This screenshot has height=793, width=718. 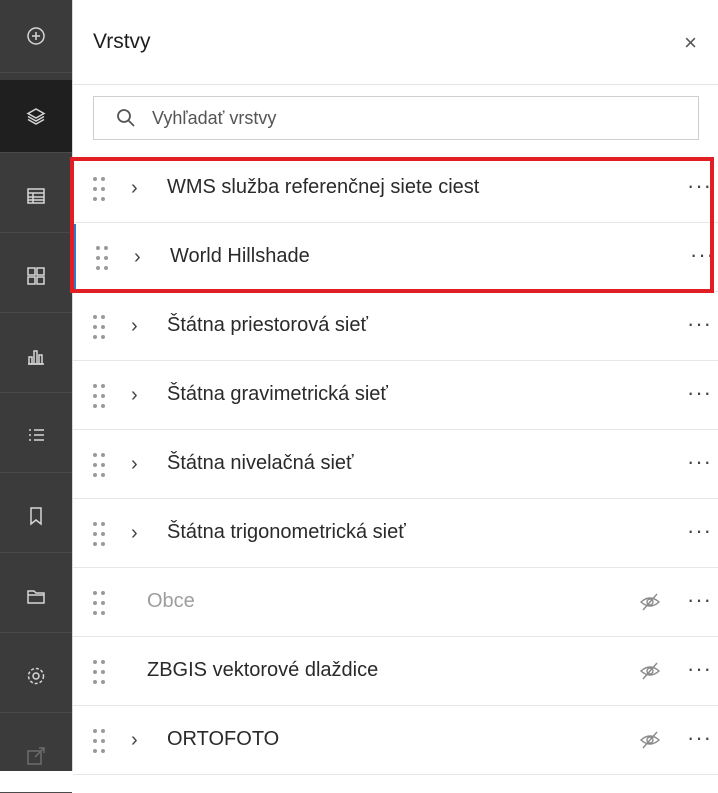 I want to click on layer-row: › Štátna priestorová sieť ···, so click(x=395, y=327).